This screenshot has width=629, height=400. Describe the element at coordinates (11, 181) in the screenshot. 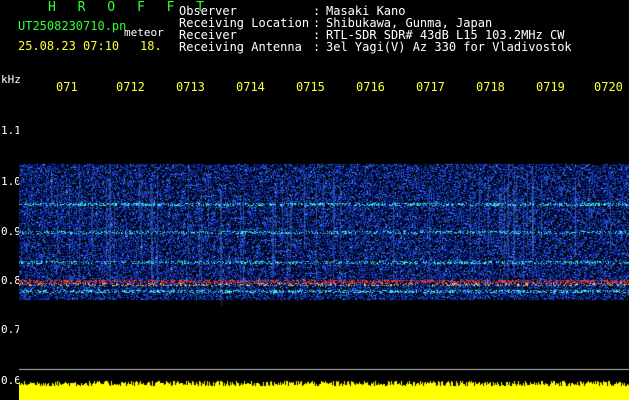

I see `y-tick: 1.0` at that location.